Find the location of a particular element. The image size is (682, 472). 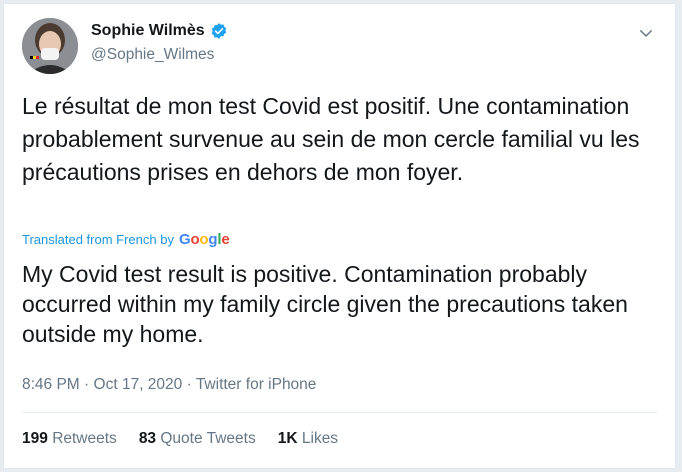

avatar-image is located at coordinates (50, 46).